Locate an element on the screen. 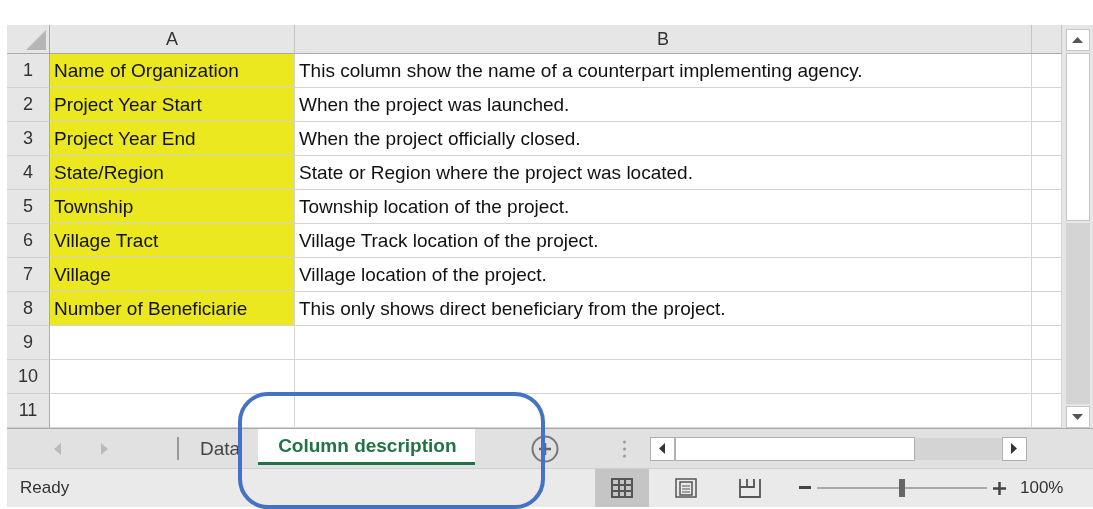  page-break-icon is located at coordinates (750, 488).